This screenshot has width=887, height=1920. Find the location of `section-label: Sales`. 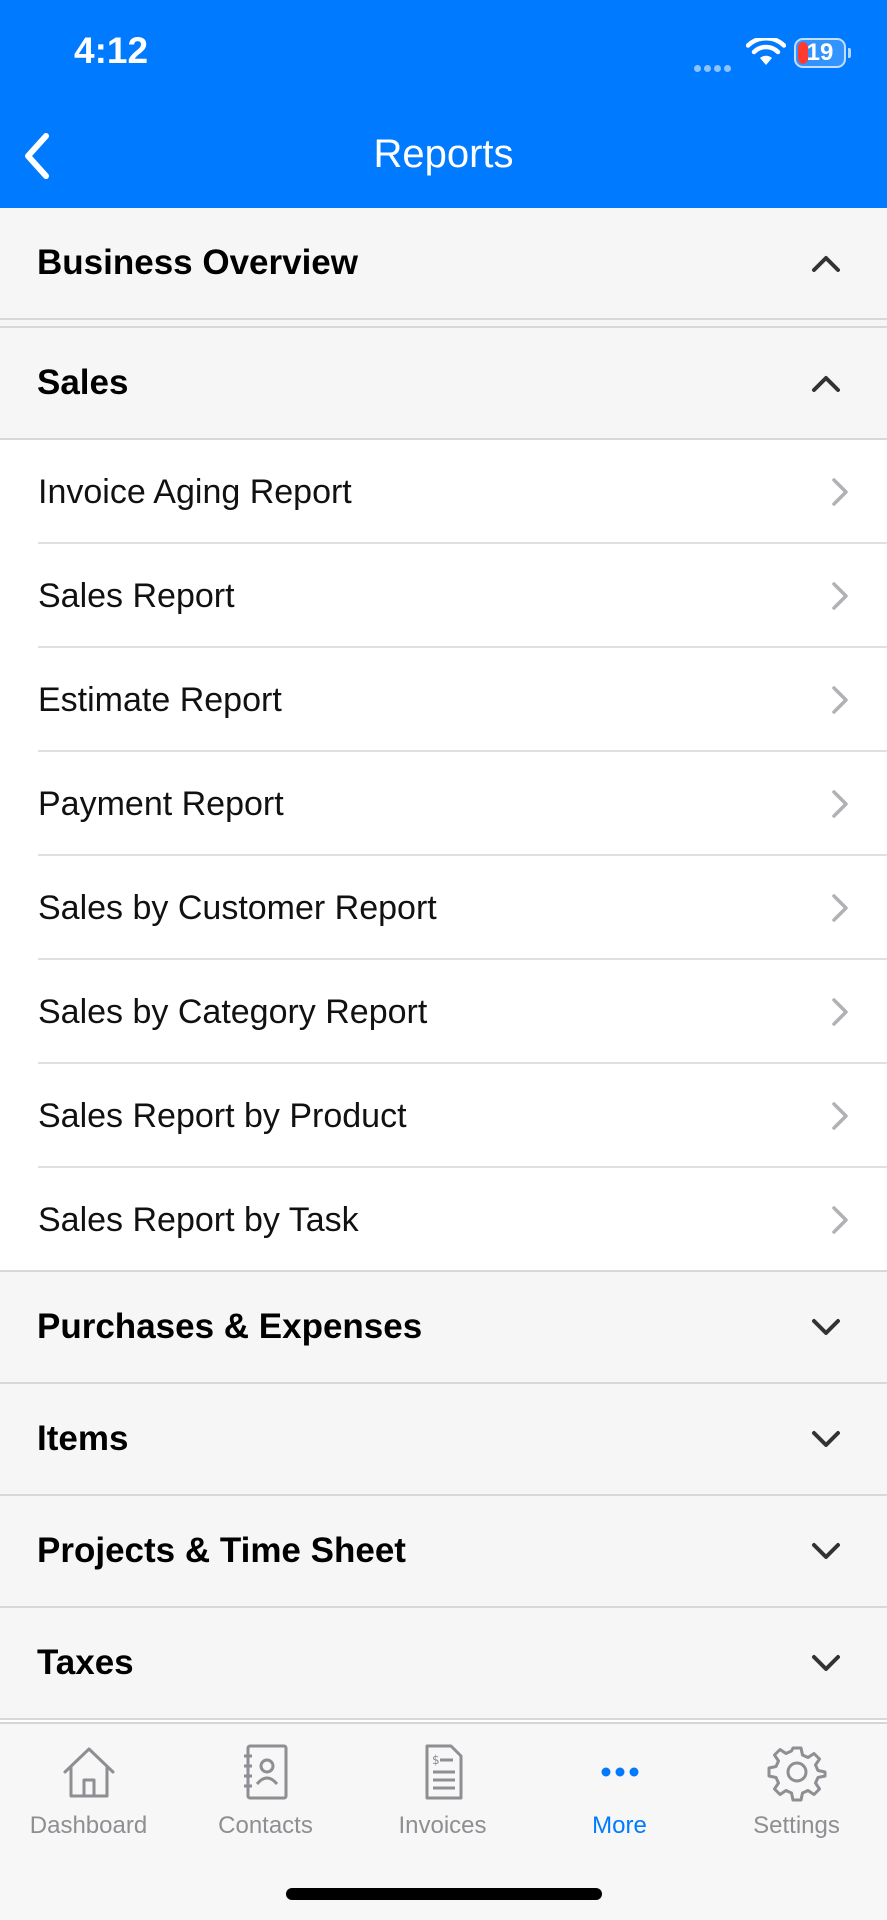

section-label: Sales is located at coordinates (83, 382).